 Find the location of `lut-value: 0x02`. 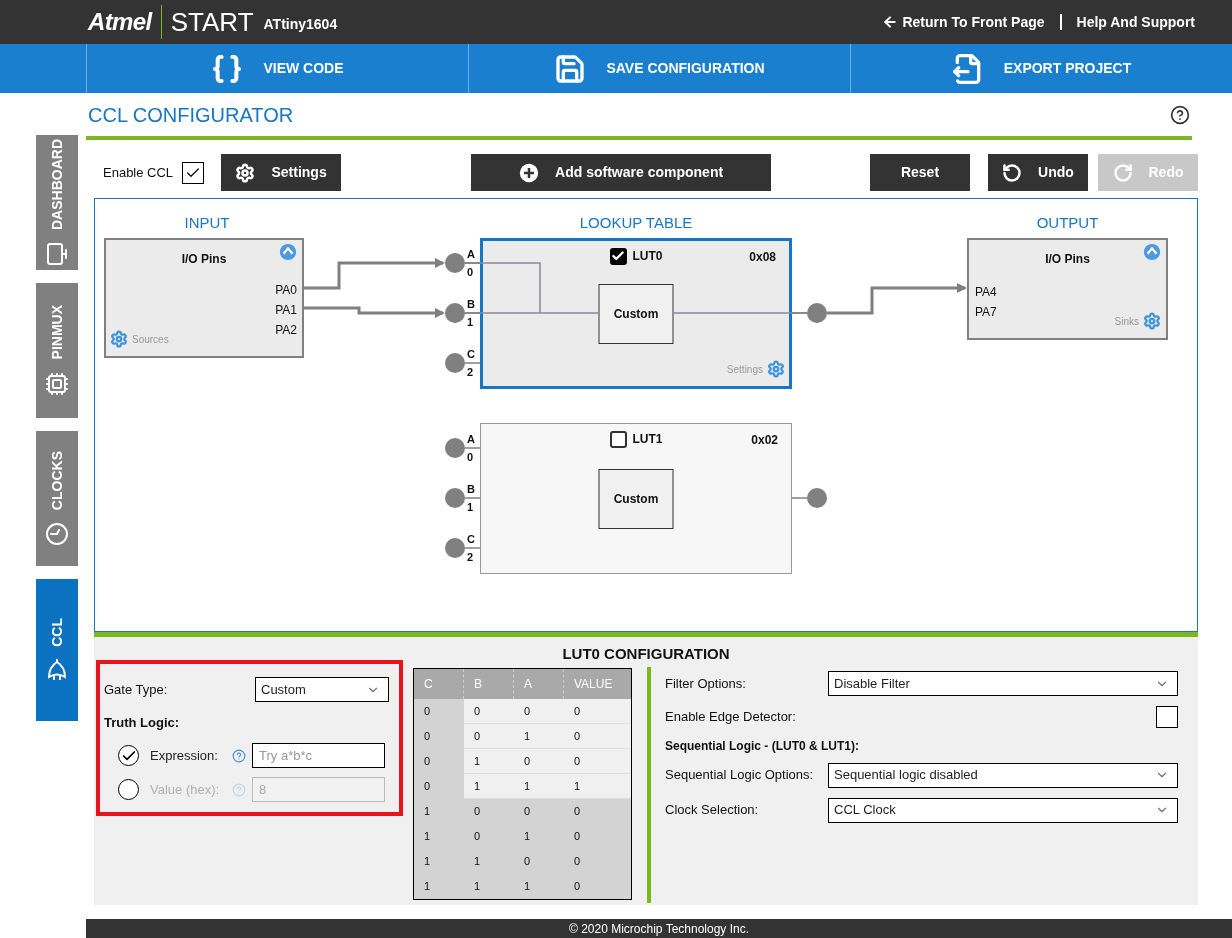

lut-value: 0x02 is located at coordinates (764, 440).